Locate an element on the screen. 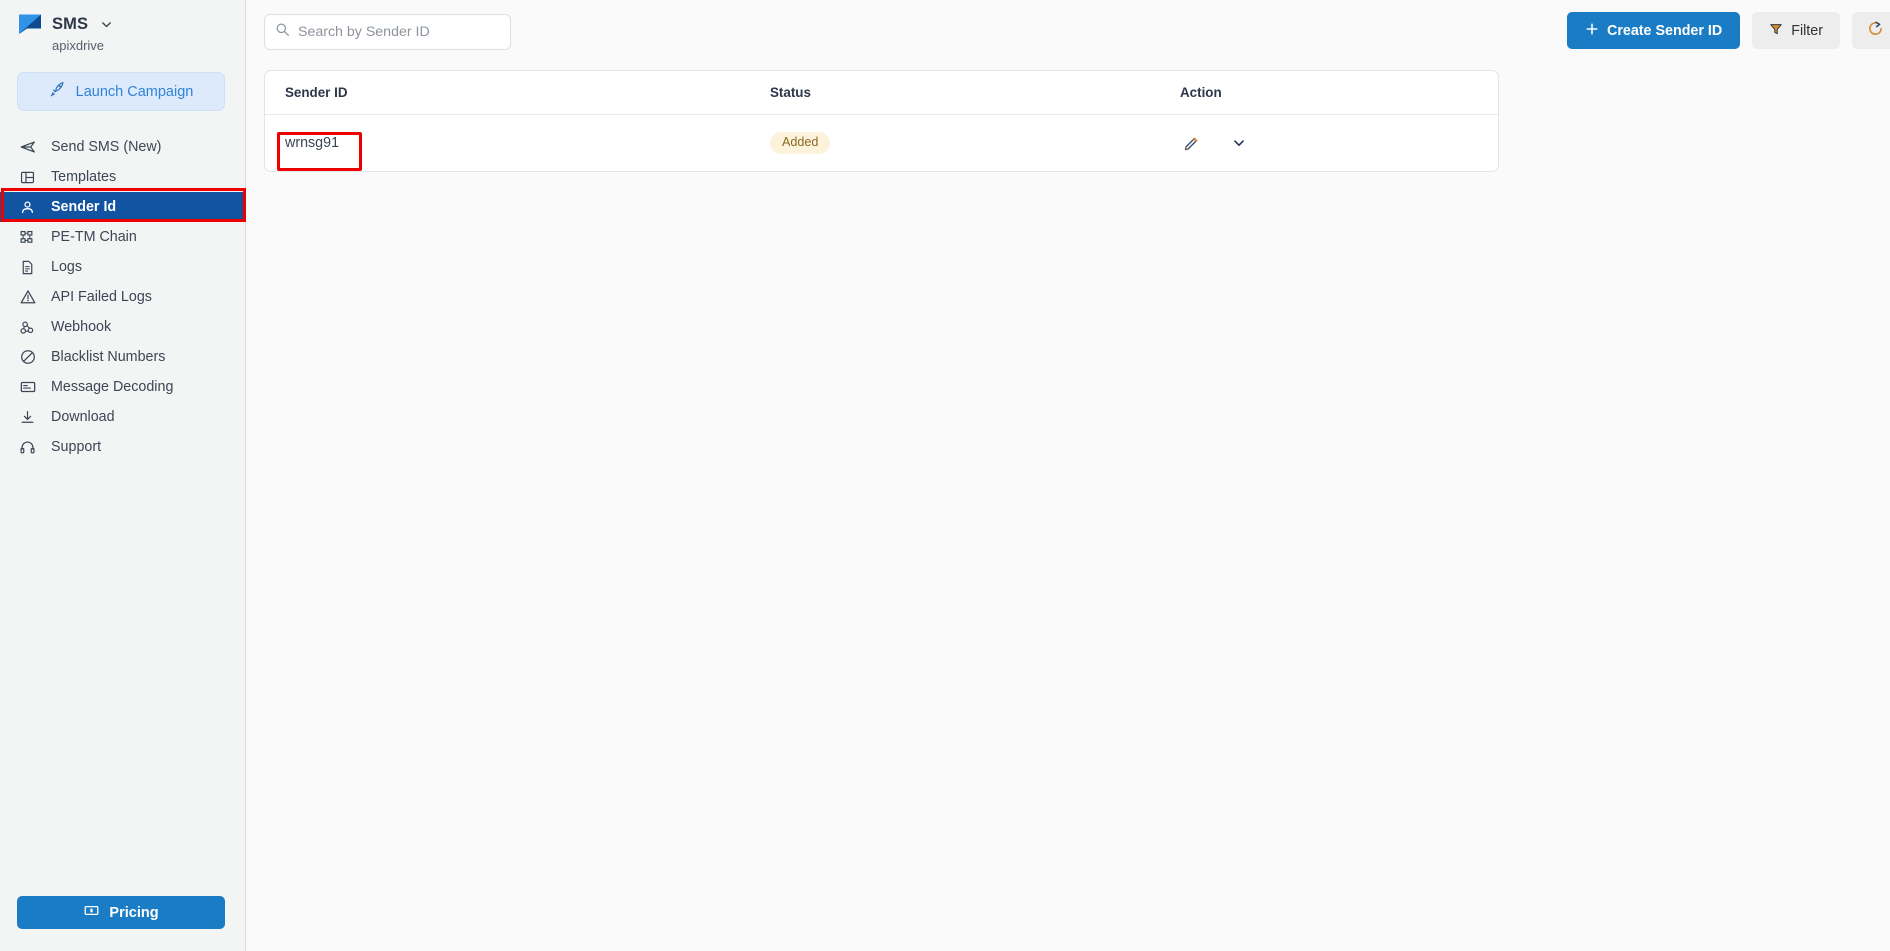  search-box is located at coordinates (387, 32).